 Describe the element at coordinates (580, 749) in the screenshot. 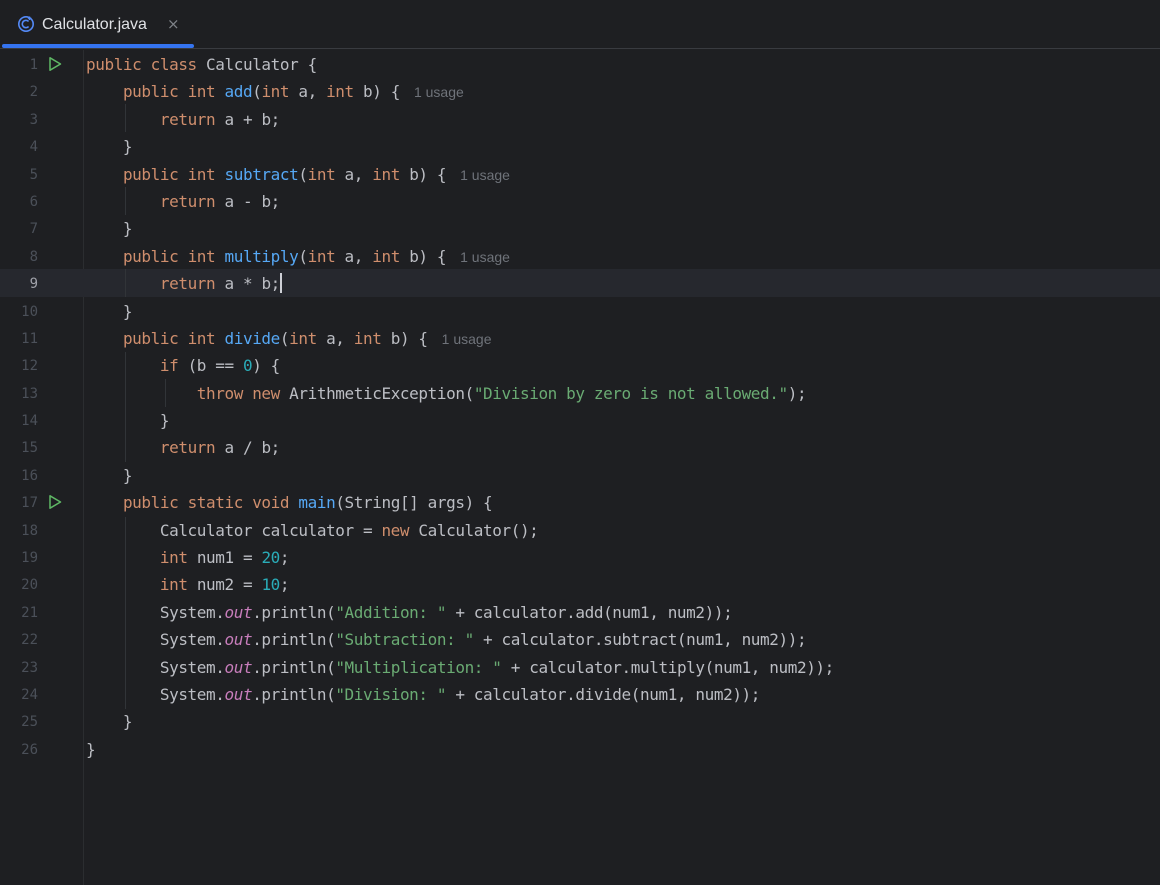

I see `code-line: 26}` at that location.